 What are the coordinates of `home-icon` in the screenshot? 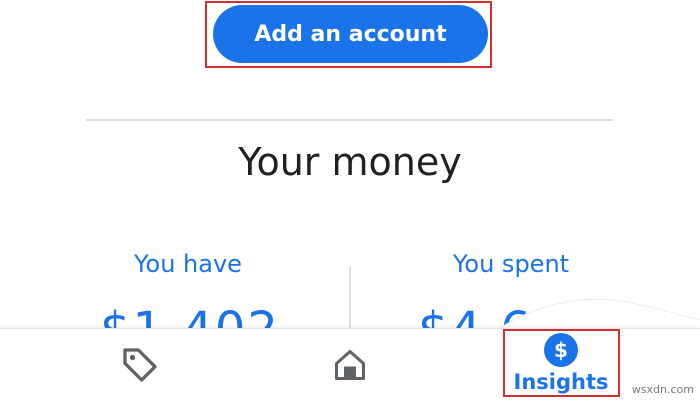 It's located at (350, 365).